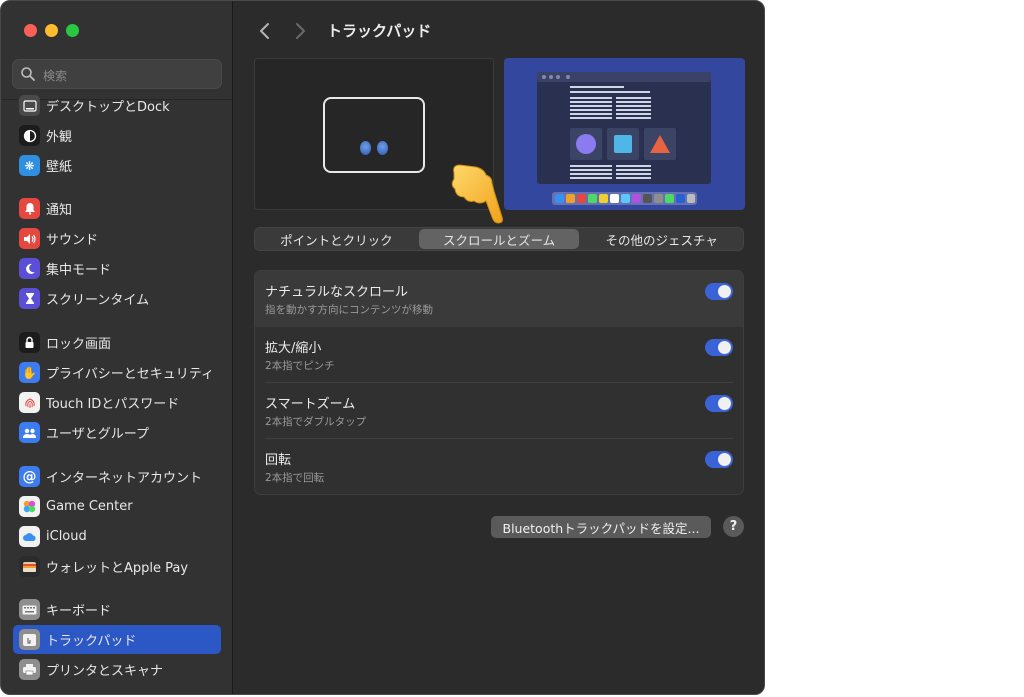  What do you see at coordinates (337, 292) in the screenshot?
I see `setting-title: ナチュラルなスクロール` at bounding box center [337, 292].